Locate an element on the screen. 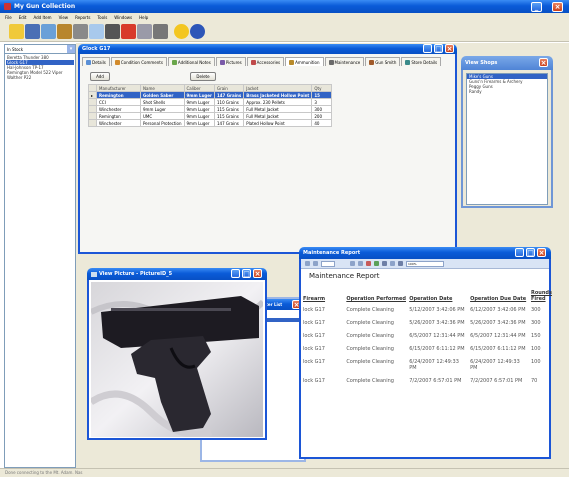  filter-dropdown: In Stock ▾ is located at coordinates (40, 49).